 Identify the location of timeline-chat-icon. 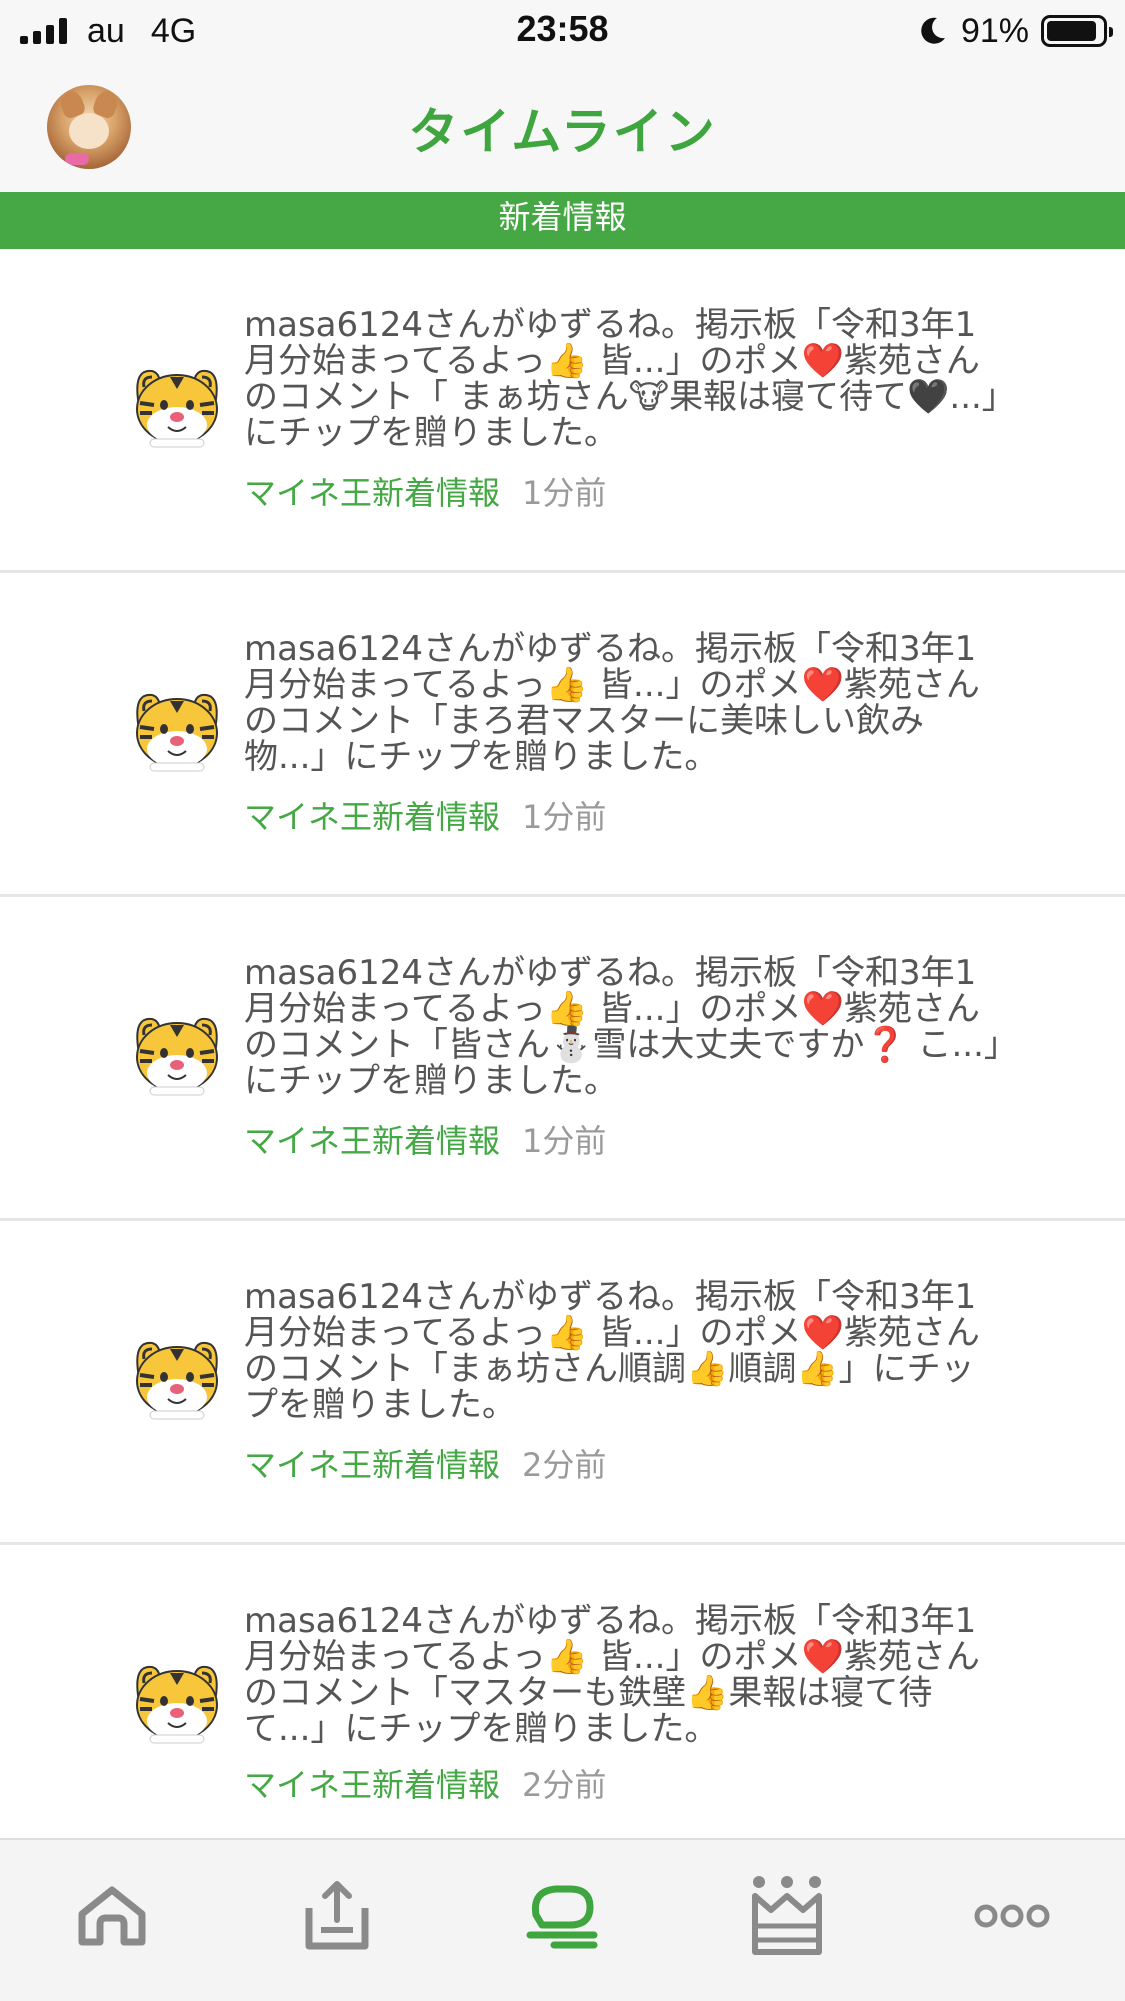
(562, 1917).